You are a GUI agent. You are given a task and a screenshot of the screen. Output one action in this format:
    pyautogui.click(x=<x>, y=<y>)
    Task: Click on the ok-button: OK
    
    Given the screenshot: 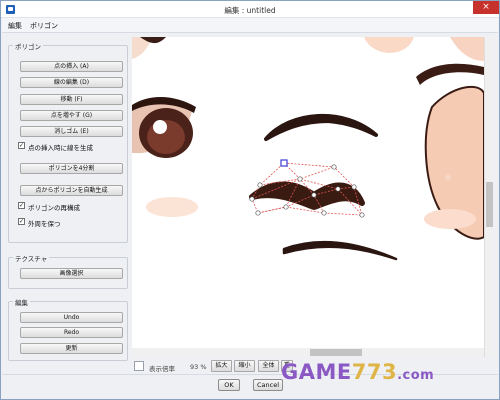 What is the action you would take?
    pyautogui.click(x=229, y=385)
    